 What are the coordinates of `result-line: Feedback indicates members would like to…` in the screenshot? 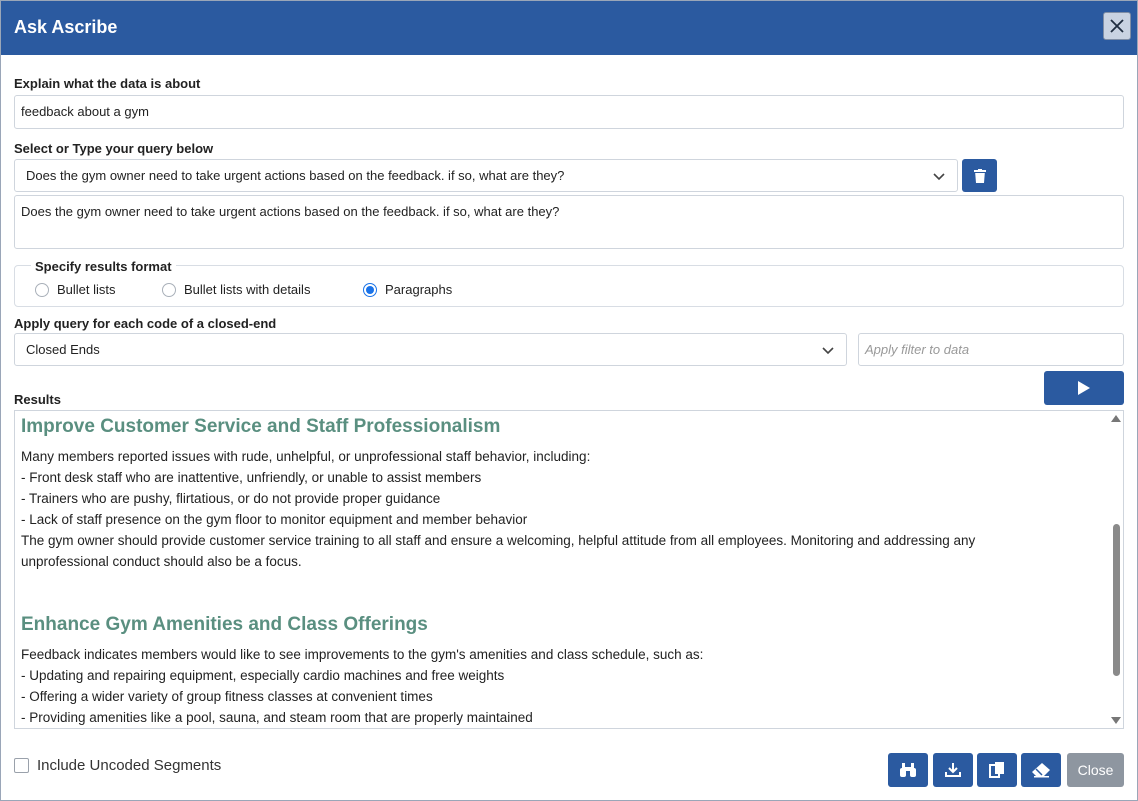 It's located at (362, 654).